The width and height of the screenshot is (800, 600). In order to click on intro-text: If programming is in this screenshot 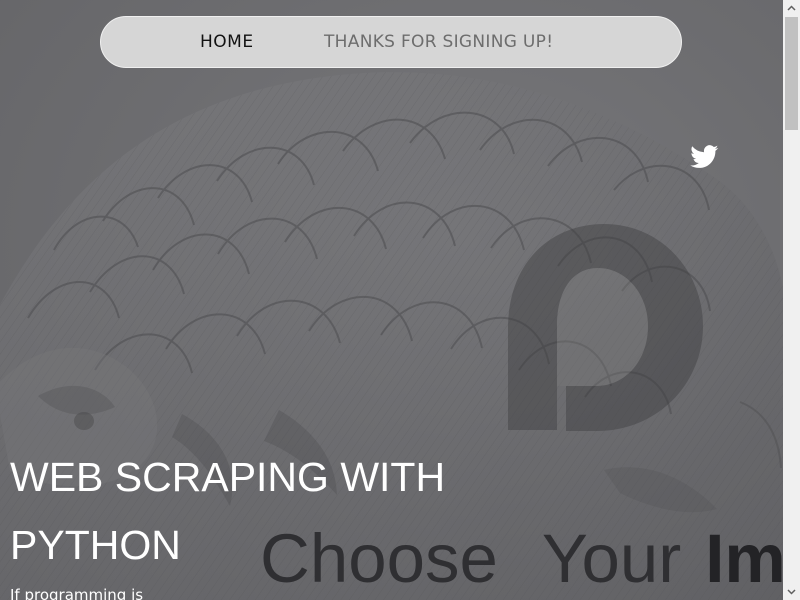, I will do `click(77, 593)`.